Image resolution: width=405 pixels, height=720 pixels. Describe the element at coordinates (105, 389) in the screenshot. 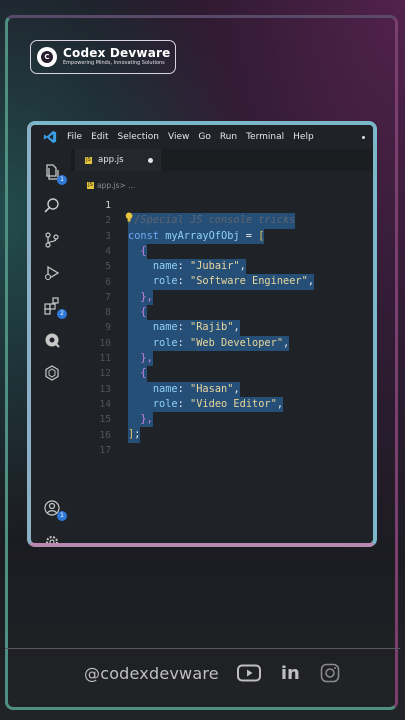

I see `line-number: 13` at that location.